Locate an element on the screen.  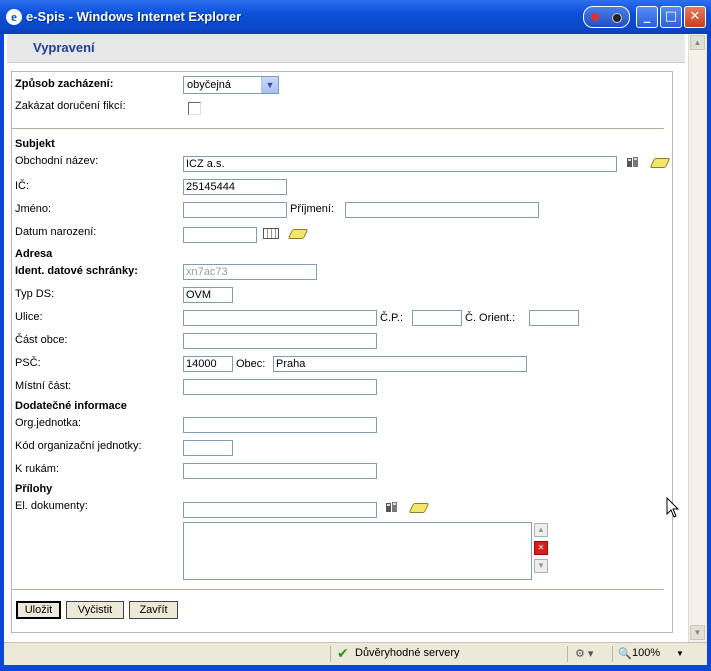
zakazat-checkbox is located at coordinates (194, 108).